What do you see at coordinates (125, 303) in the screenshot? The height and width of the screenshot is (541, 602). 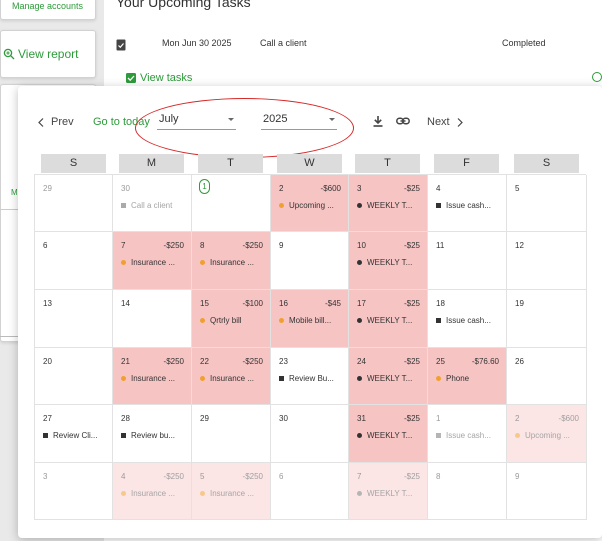 I see `day-number: 14` at bounding box center [125, 303].